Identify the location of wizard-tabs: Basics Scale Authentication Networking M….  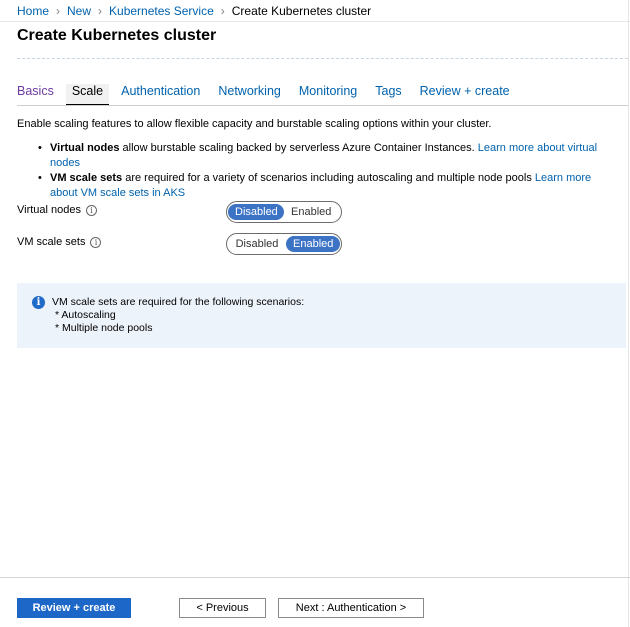
(272, 95).